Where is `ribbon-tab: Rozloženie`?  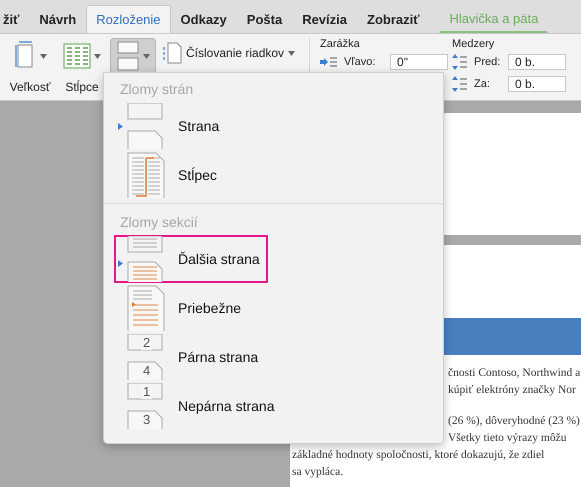
ribbon-tab: Rozloženie is located at coordinates (128, 19).